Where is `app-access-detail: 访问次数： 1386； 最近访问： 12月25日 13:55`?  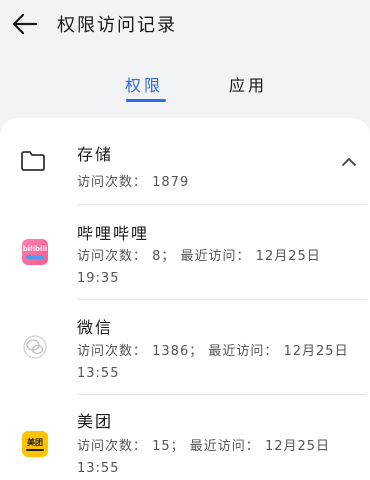
app-access-detail: 访问次数： 1386； 最近访问： 12月25日 13:55 is located at coordinates (213, 362).